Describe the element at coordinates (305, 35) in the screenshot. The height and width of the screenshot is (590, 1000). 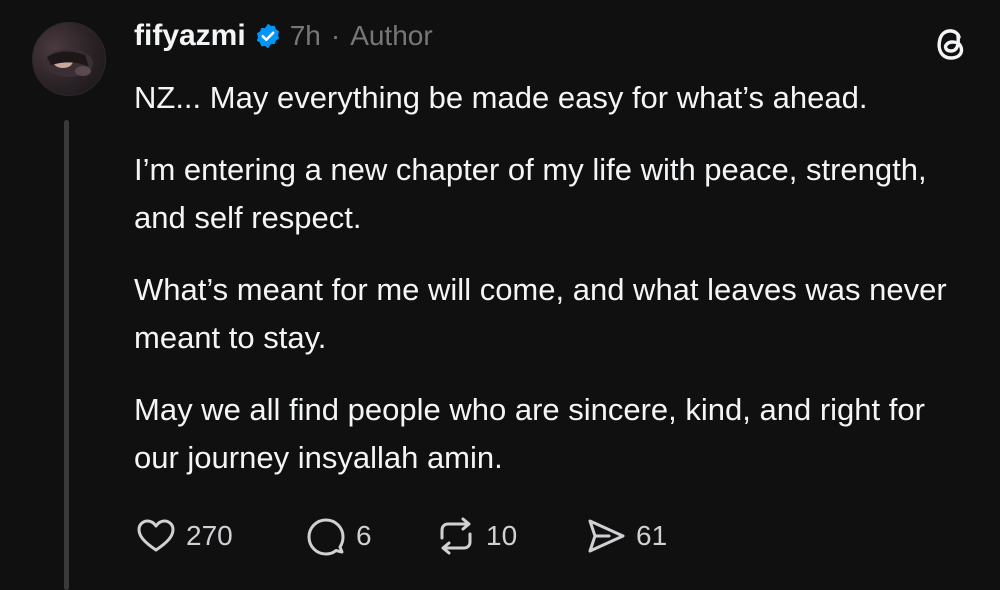
I see `post-time: 7h` at that location.